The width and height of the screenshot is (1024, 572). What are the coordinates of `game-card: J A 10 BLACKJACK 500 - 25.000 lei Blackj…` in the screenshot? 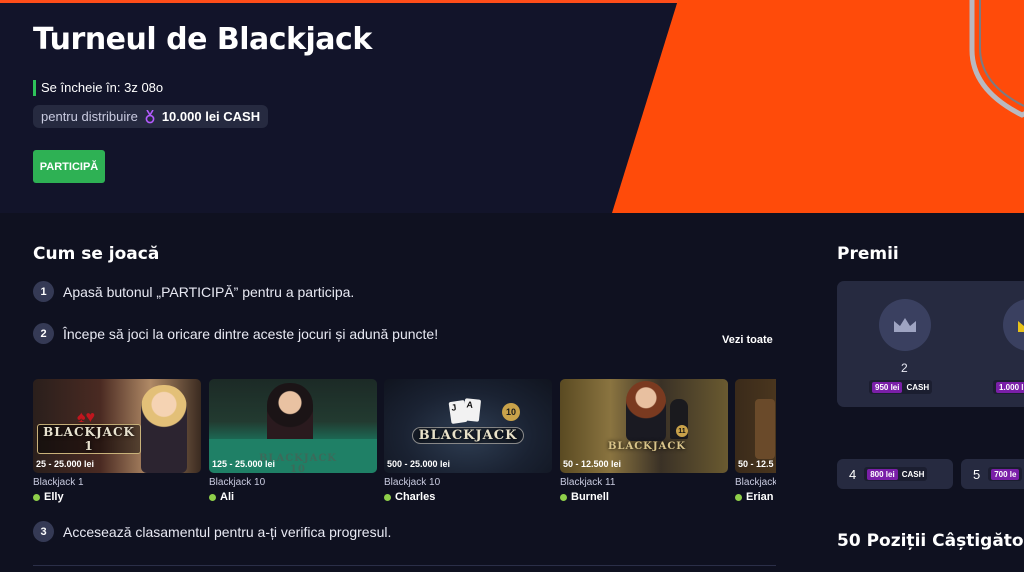 It's located at (468, 444).